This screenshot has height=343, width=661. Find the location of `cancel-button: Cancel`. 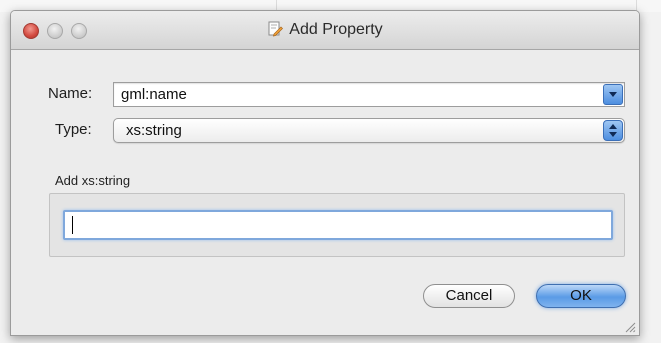

cancel-button: Cancel is located at coordinates (469, 296).